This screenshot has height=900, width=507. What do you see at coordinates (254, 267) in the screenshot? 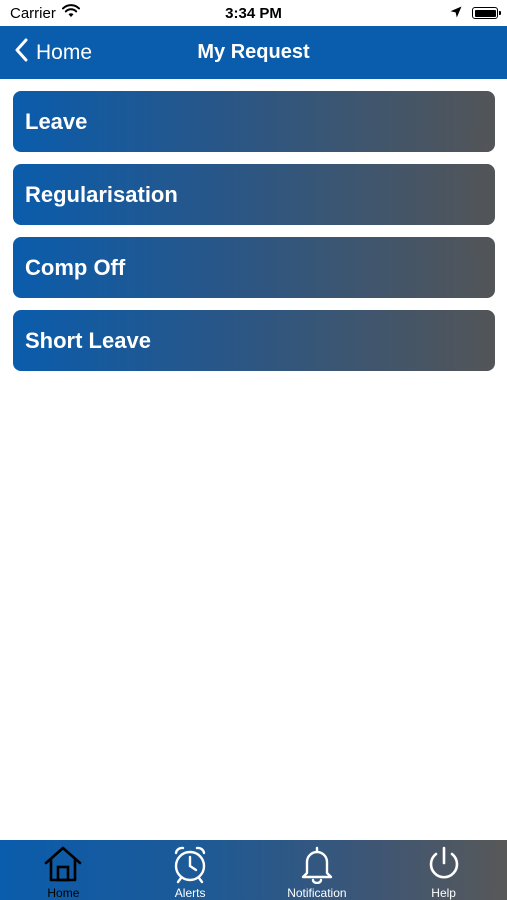
I see `request-item-comp-off: Comp Off` at bounding box center [254, 267].